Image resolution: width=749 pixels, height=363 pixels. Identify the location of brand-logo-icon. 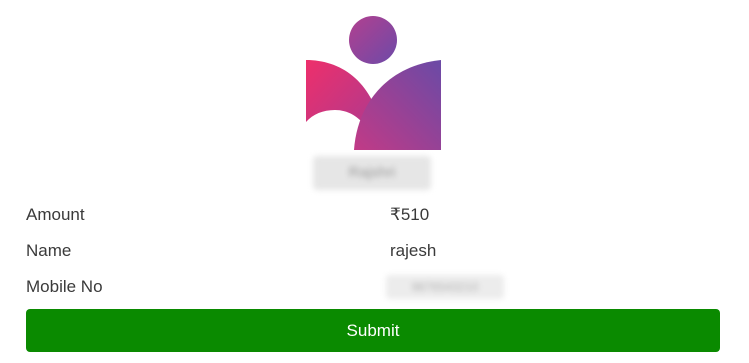
(373, 83).